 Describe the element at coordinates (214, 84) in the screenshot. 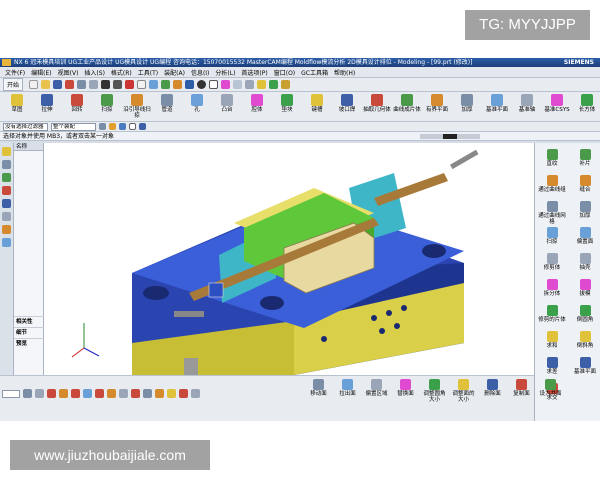

I see `wireframe-icon` at that location.